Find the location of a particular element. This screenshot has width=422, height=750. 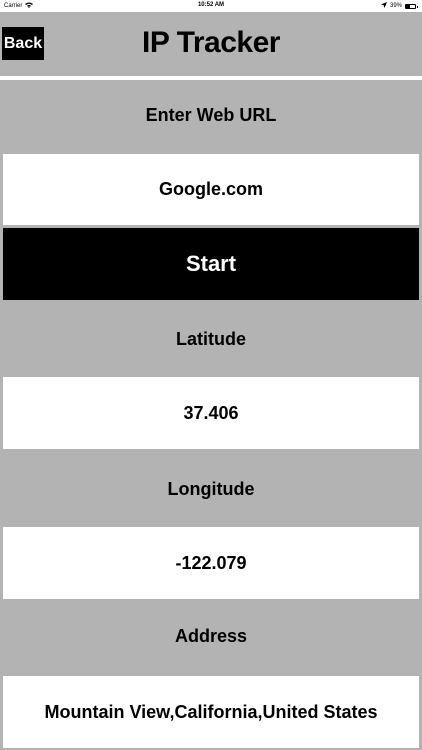

battery-icon is located at coordinates (411, 6).